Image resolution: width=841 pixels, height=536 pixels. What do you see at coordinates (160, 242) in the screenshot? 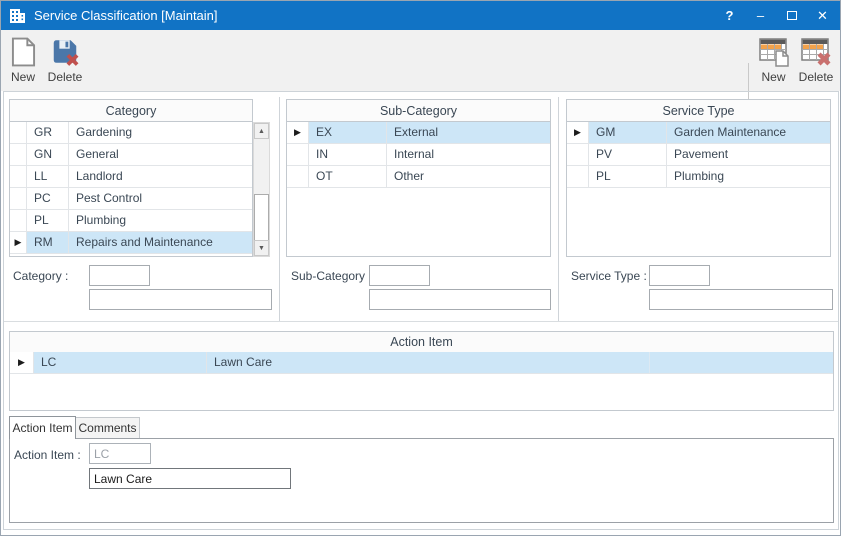
I see `row-description-cell: Repairs and Maintenance` at bounding box center [160, 242].